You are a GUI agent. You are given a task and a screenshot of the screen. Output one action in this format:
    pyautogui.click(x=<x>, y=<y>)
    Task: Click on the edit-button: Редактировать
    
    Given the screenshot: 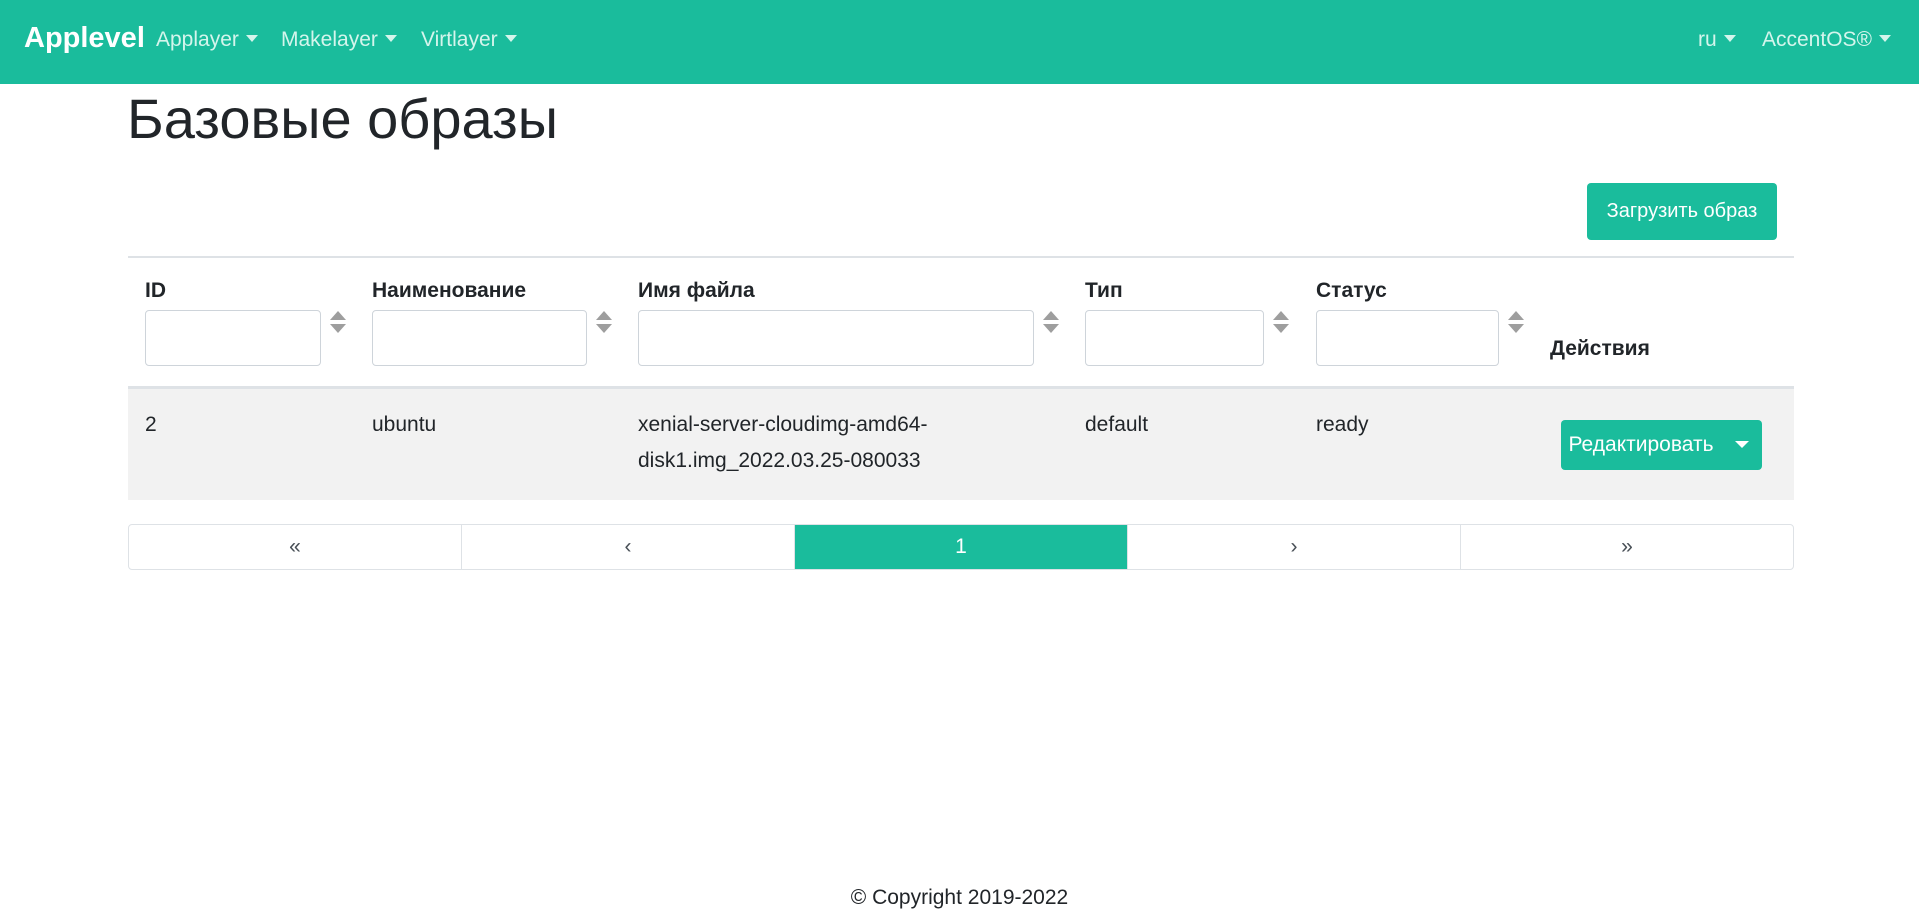 What is the action you would take?
    pyautogui.click(x=1641, y=445)
    